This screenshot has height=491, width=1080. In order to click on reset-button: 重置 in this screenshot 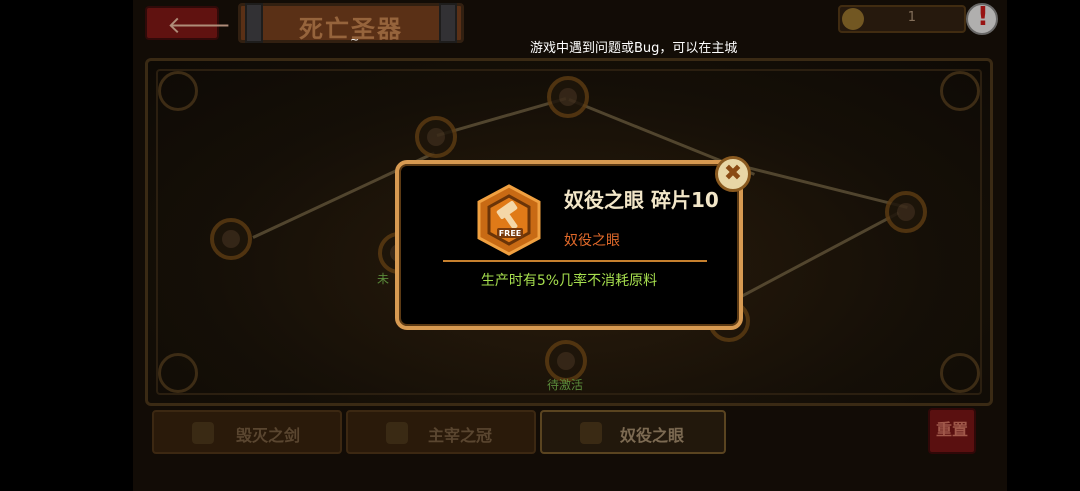, I will do `click(952, 431)`.